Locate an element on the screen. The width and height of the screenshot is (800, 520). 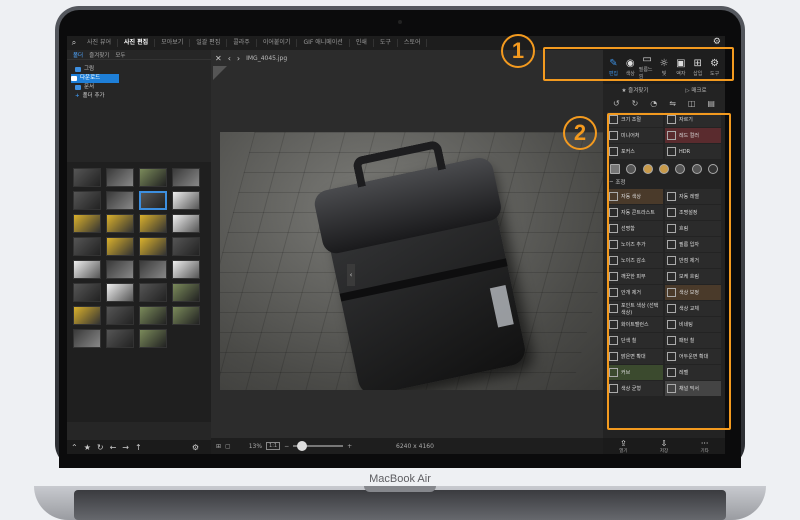
back-icon: ← is located at coordinates (113, 447).